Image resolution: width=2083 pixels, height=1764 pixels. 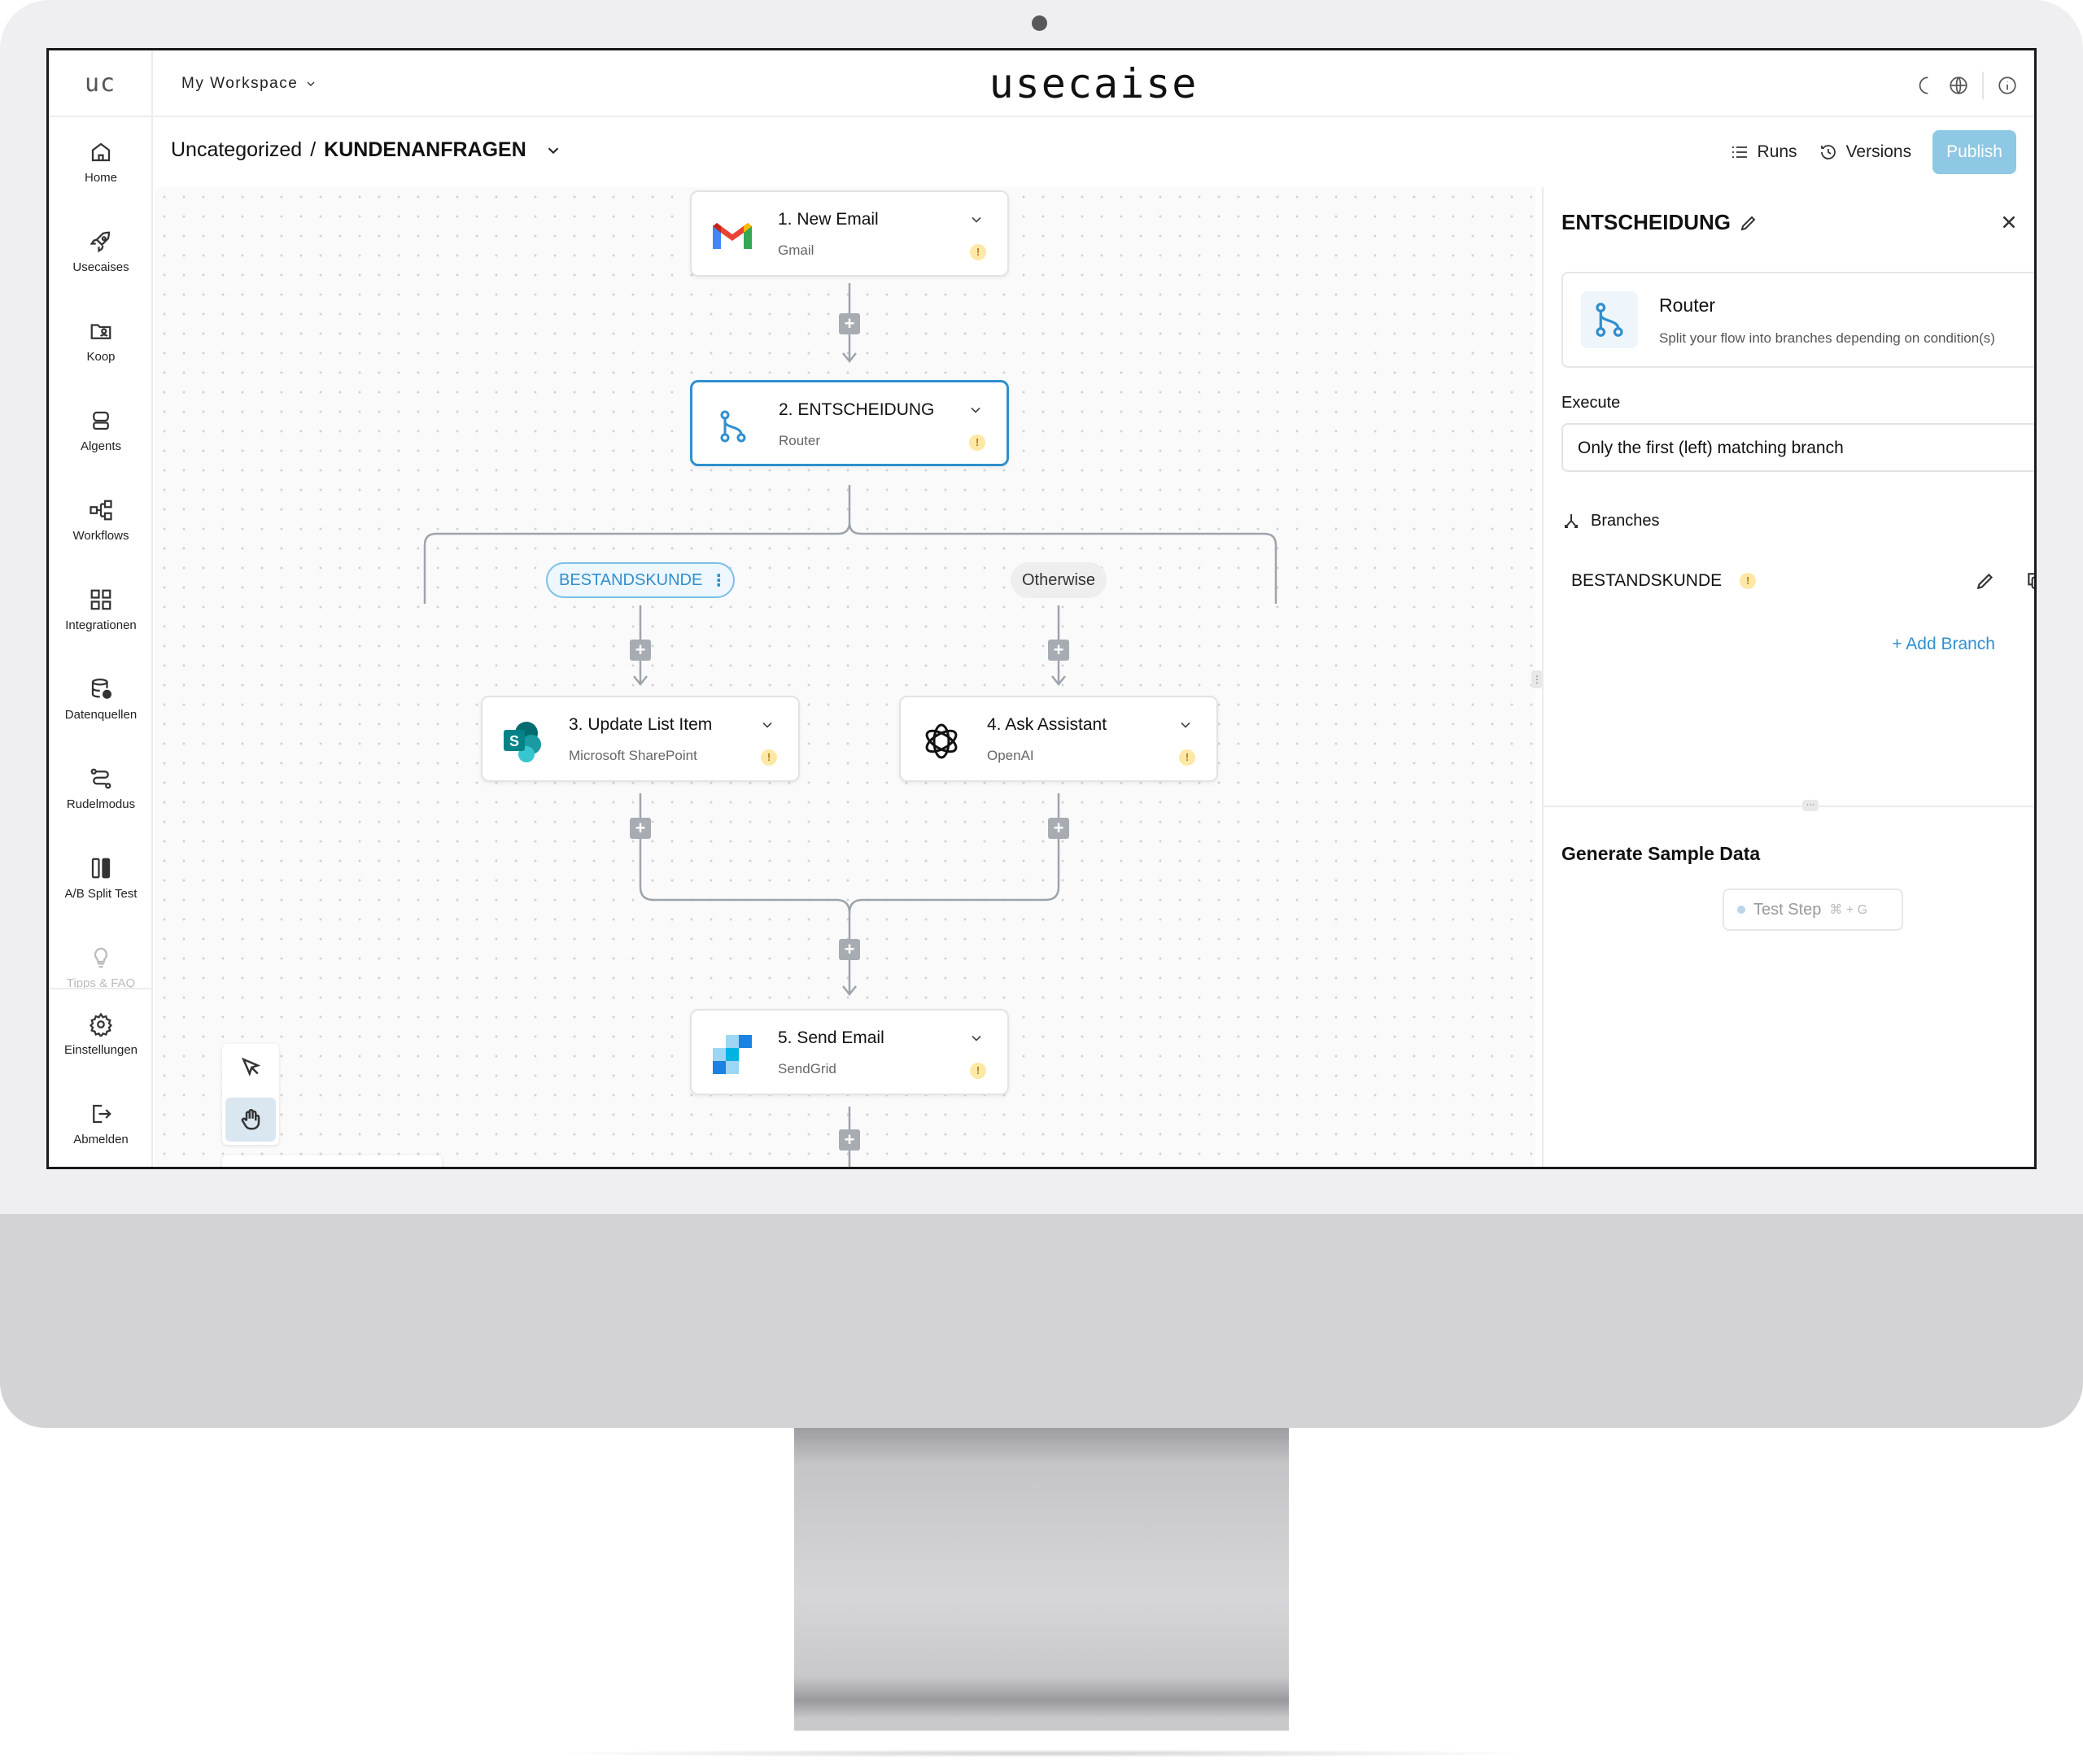 I want to click on branch-name: BESTANDSKUNDE, so click(x=1647, y=580).